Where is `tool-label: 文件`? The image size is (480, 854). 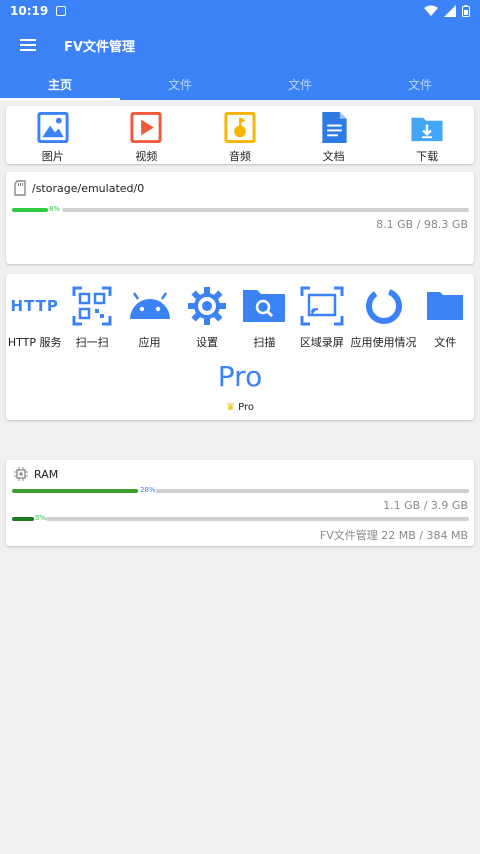
tool-label: 文件 is located at coordinates (445, 342).